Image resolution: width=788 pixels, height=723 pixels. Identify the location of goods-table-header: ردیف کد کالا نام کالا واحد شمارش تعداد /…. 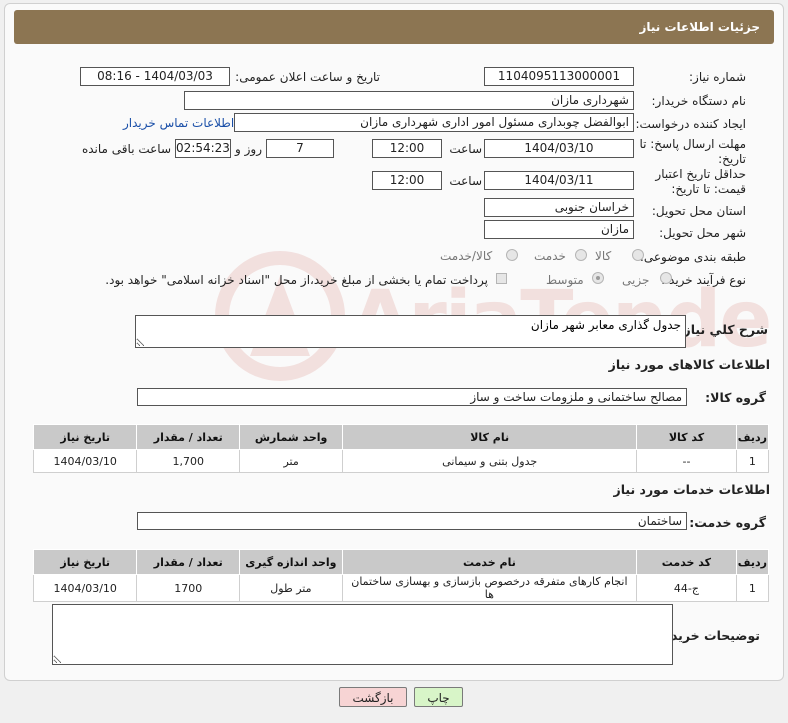
(401, 437).